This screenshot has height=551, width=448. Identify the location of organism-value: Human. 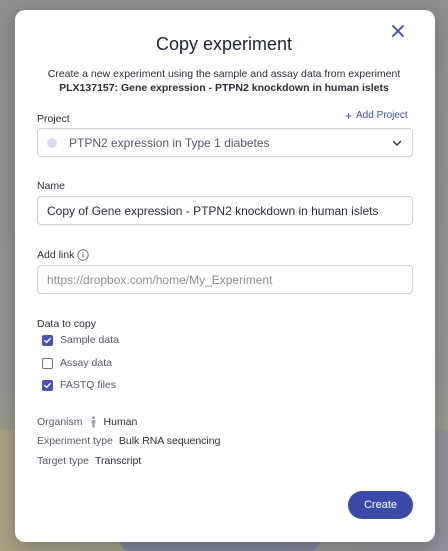
(120, 422).